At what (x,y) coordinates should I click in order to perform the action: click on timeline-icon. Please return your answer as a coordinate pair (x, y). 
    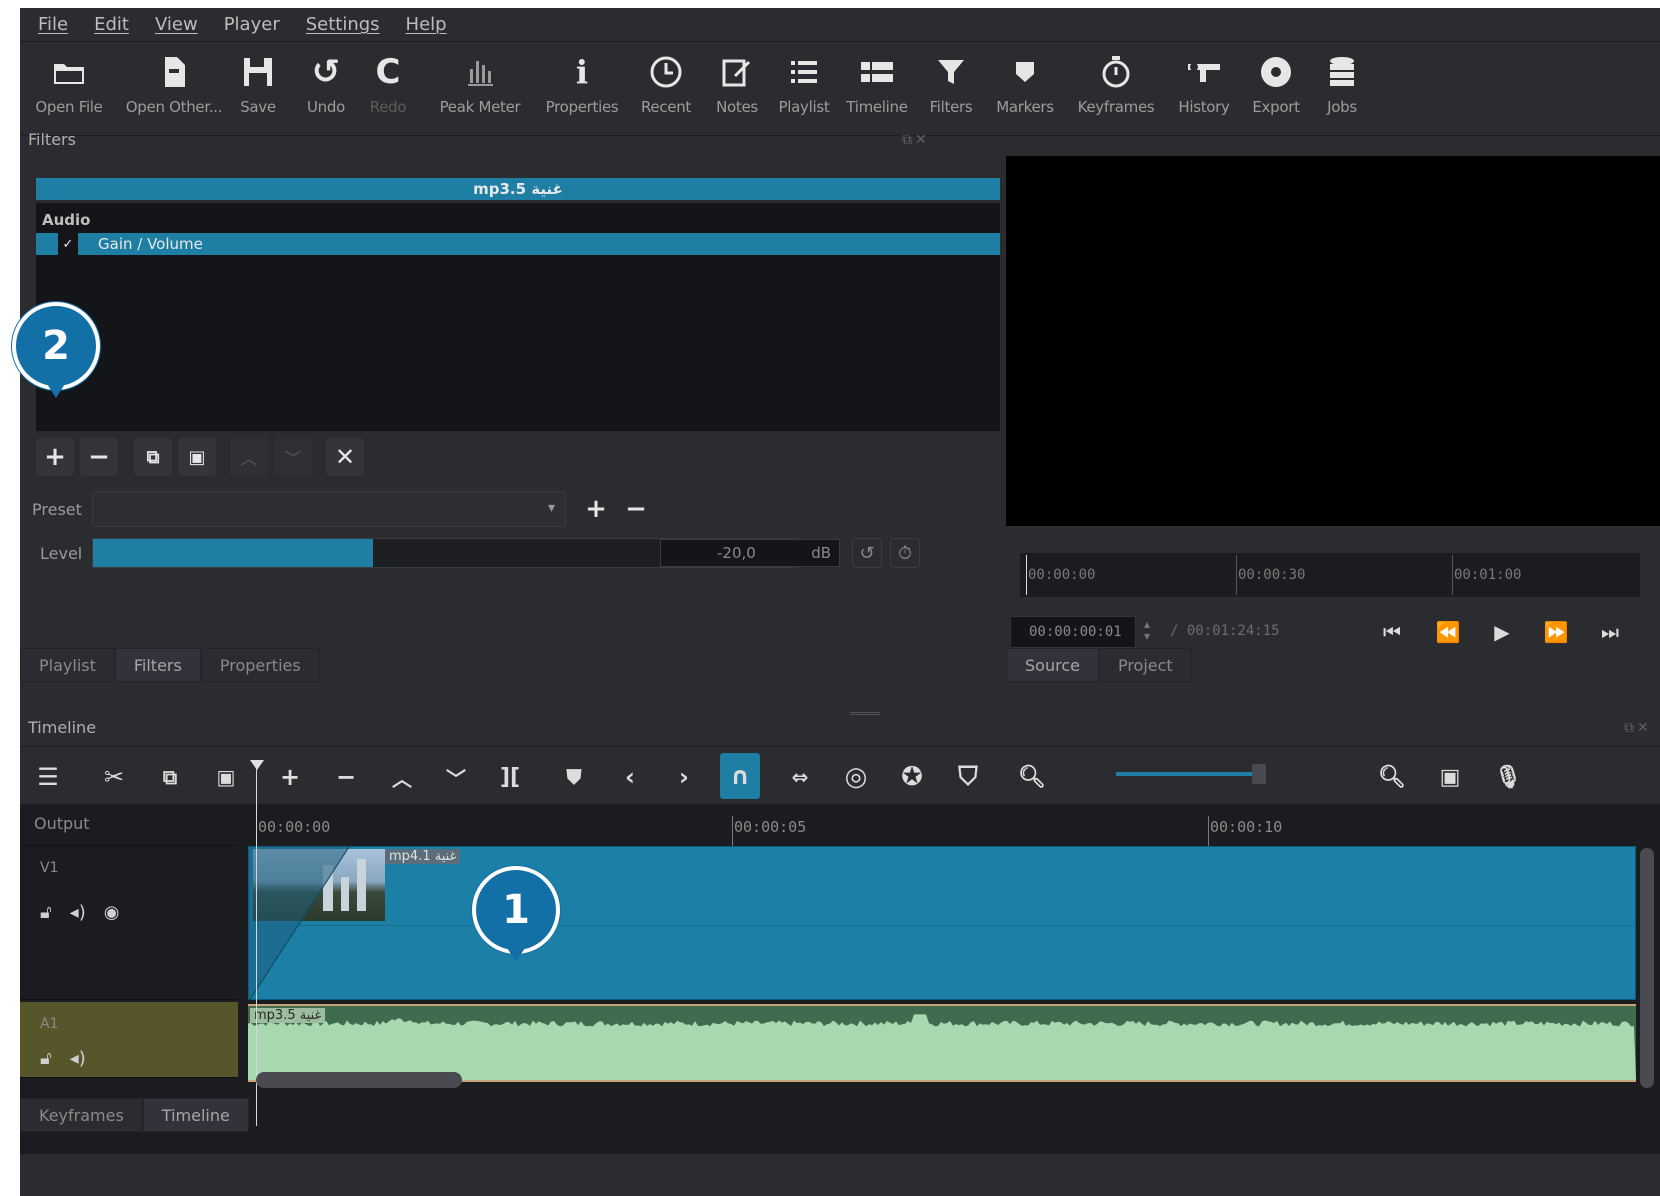
    Looking at the image, I should click on (877, 72).